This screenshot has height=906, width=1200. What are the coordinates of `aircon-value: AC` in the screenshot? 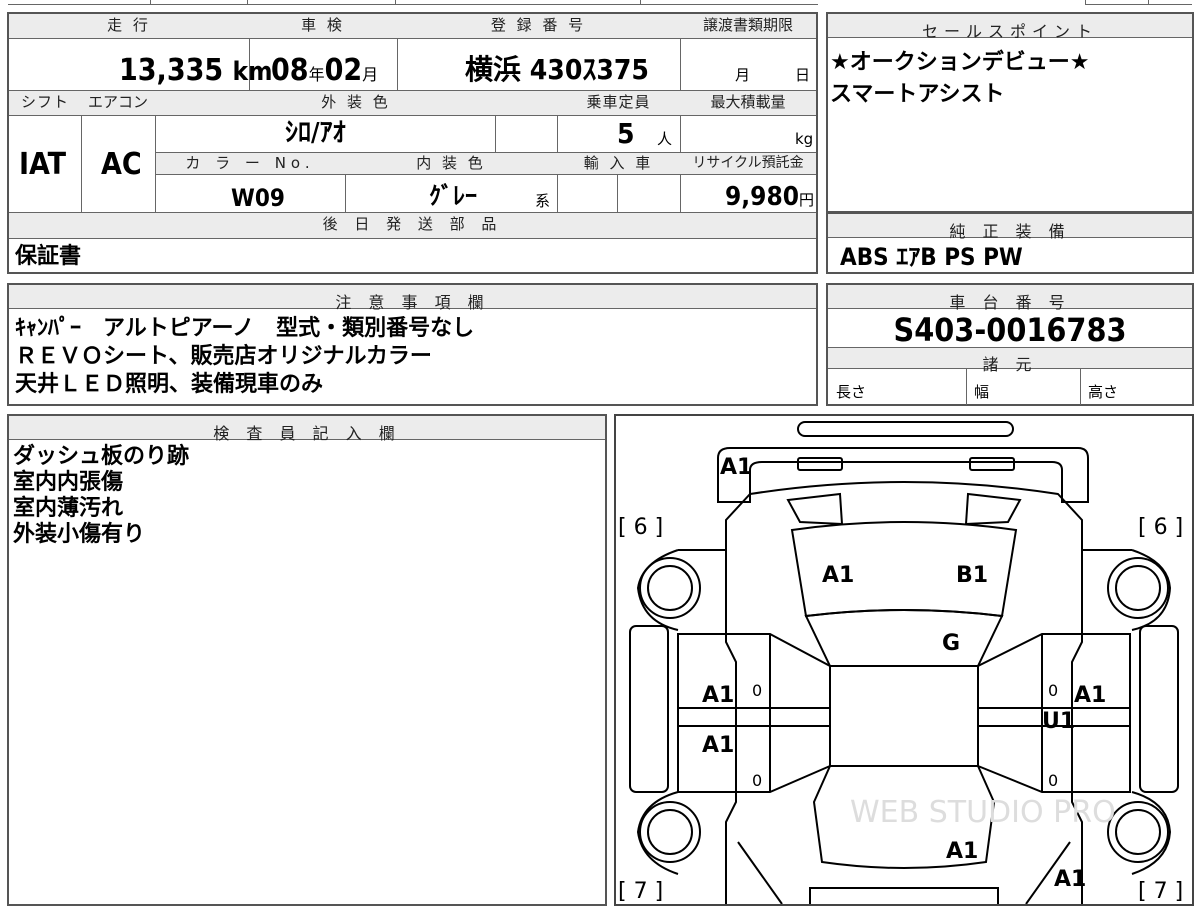 It's located at (121, 164).